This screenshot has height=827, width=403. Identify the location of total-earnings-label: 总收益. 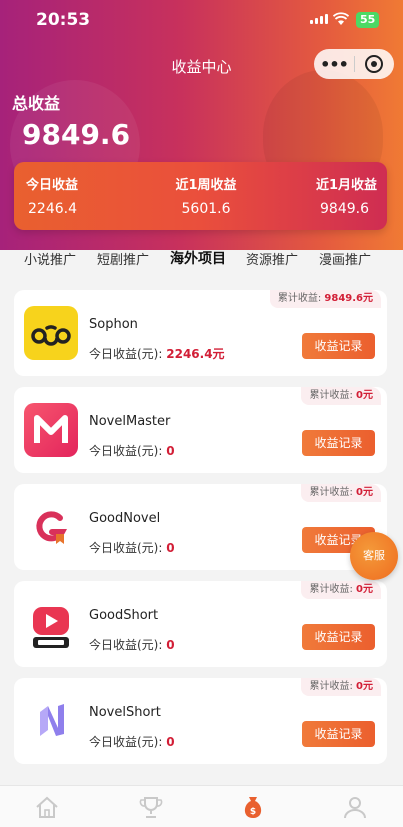
(36, 103).